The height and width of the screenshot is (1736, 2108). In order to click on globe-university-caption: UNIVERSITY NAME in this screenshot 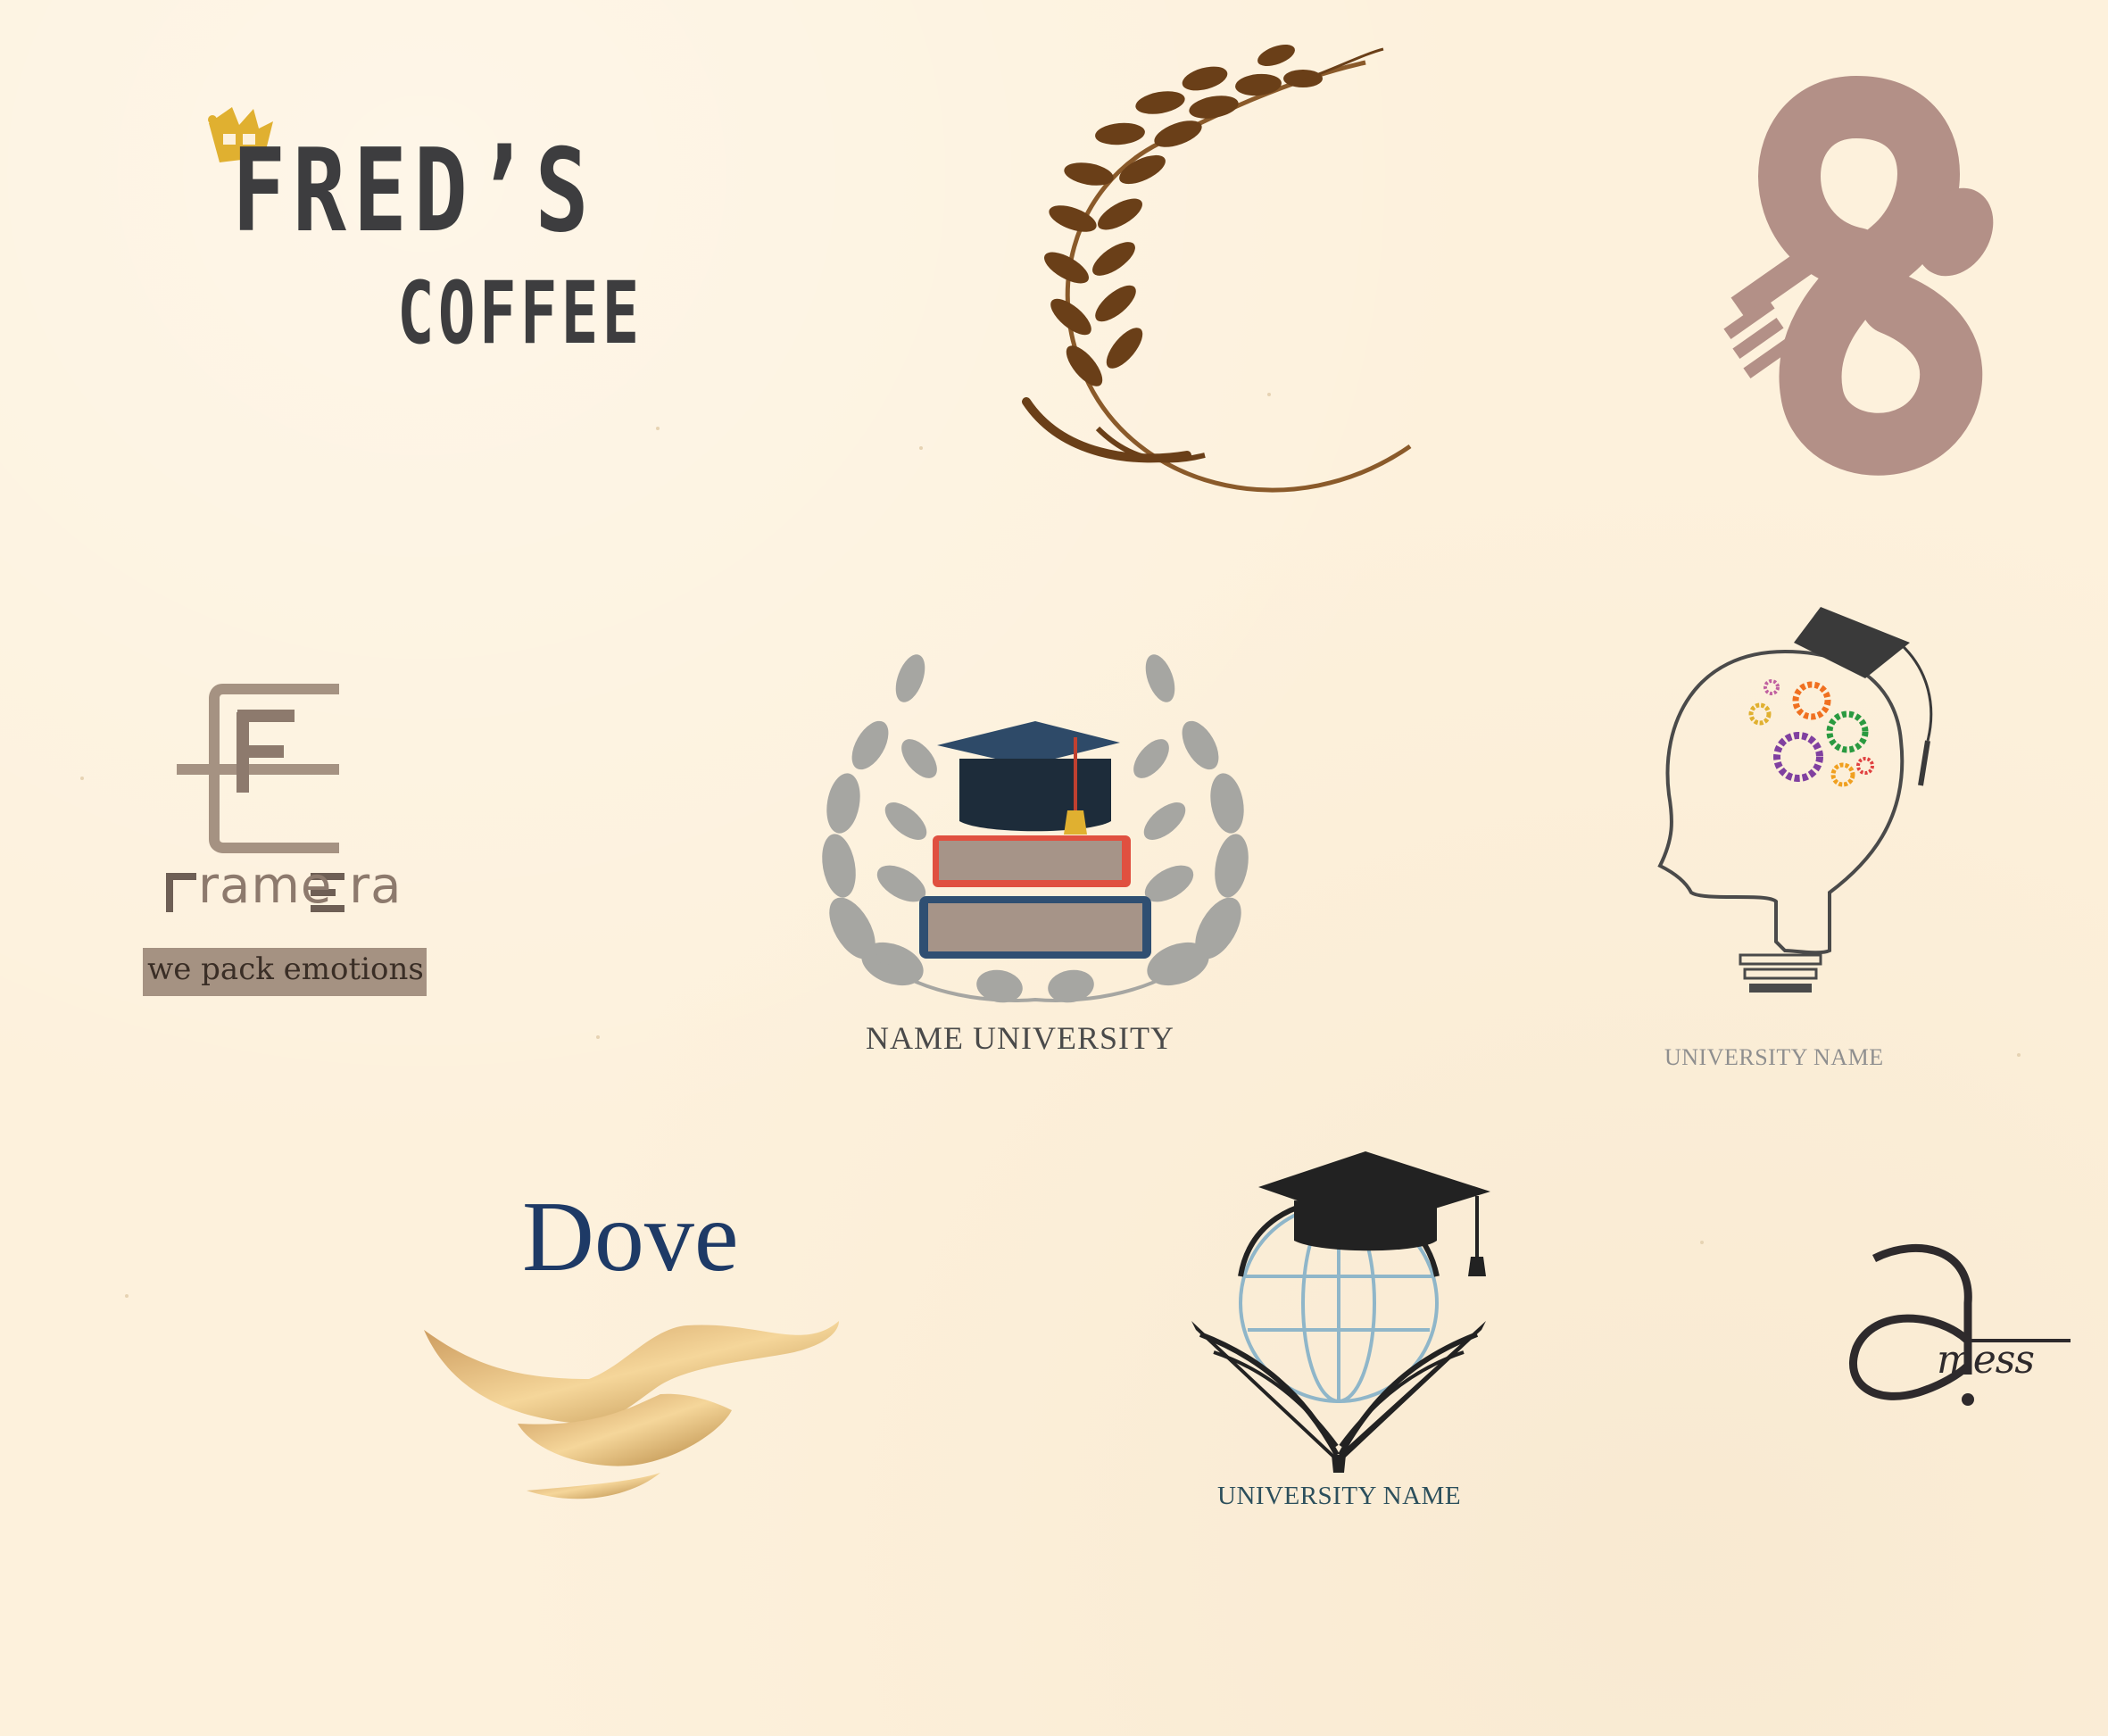, I will do `click(1339, 1496)`.